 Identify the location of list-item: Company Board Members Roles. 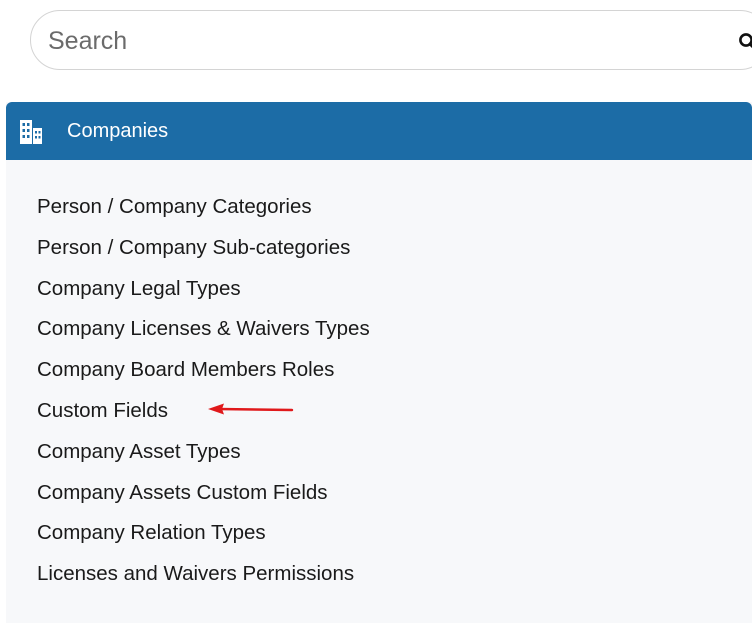
(203, 375).